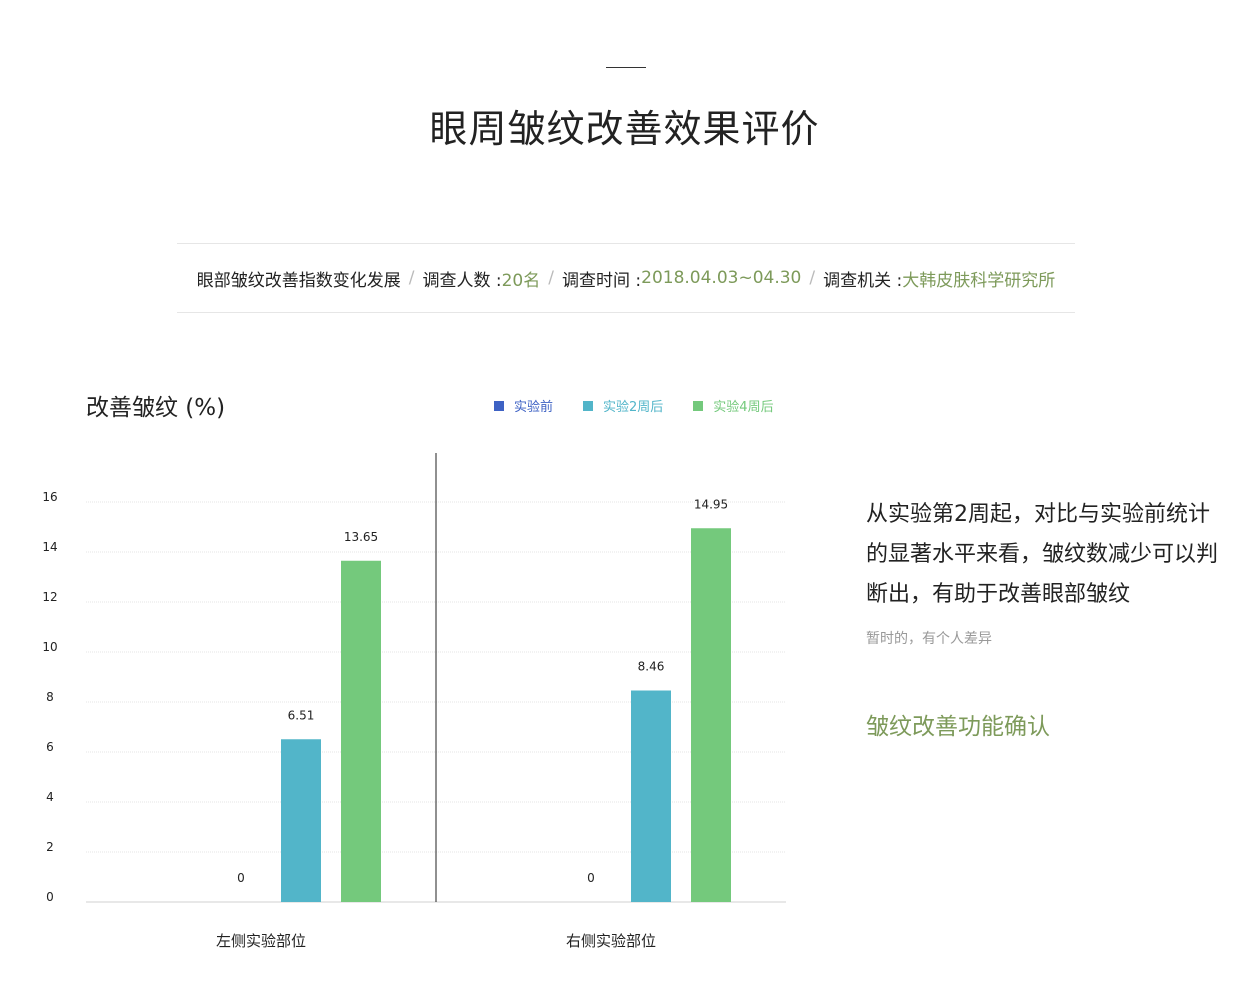  Describe the element at coordinates (624, 129) in the screenshot. I see `page-title: 眼周皱纹改善效果评价` at that location.